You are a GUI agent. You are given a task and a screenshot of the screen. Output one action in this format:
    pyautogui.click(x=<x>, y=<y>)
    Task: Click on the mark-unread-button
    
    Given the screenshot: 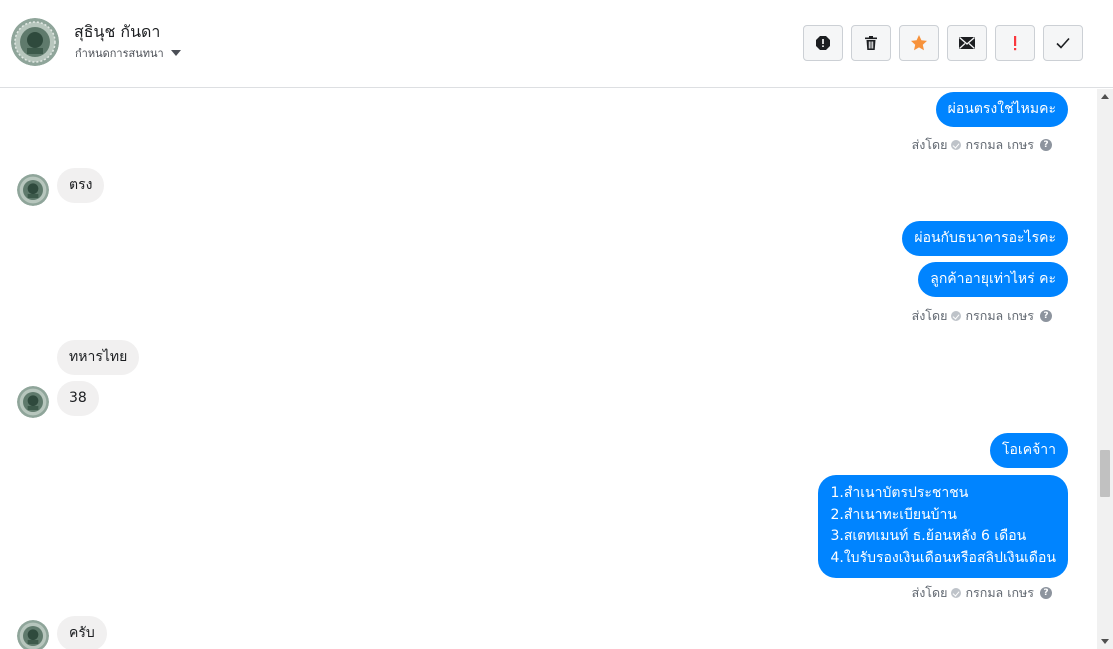 What is the action you would take?
    pyautogui.click(x=967, y=43)
    